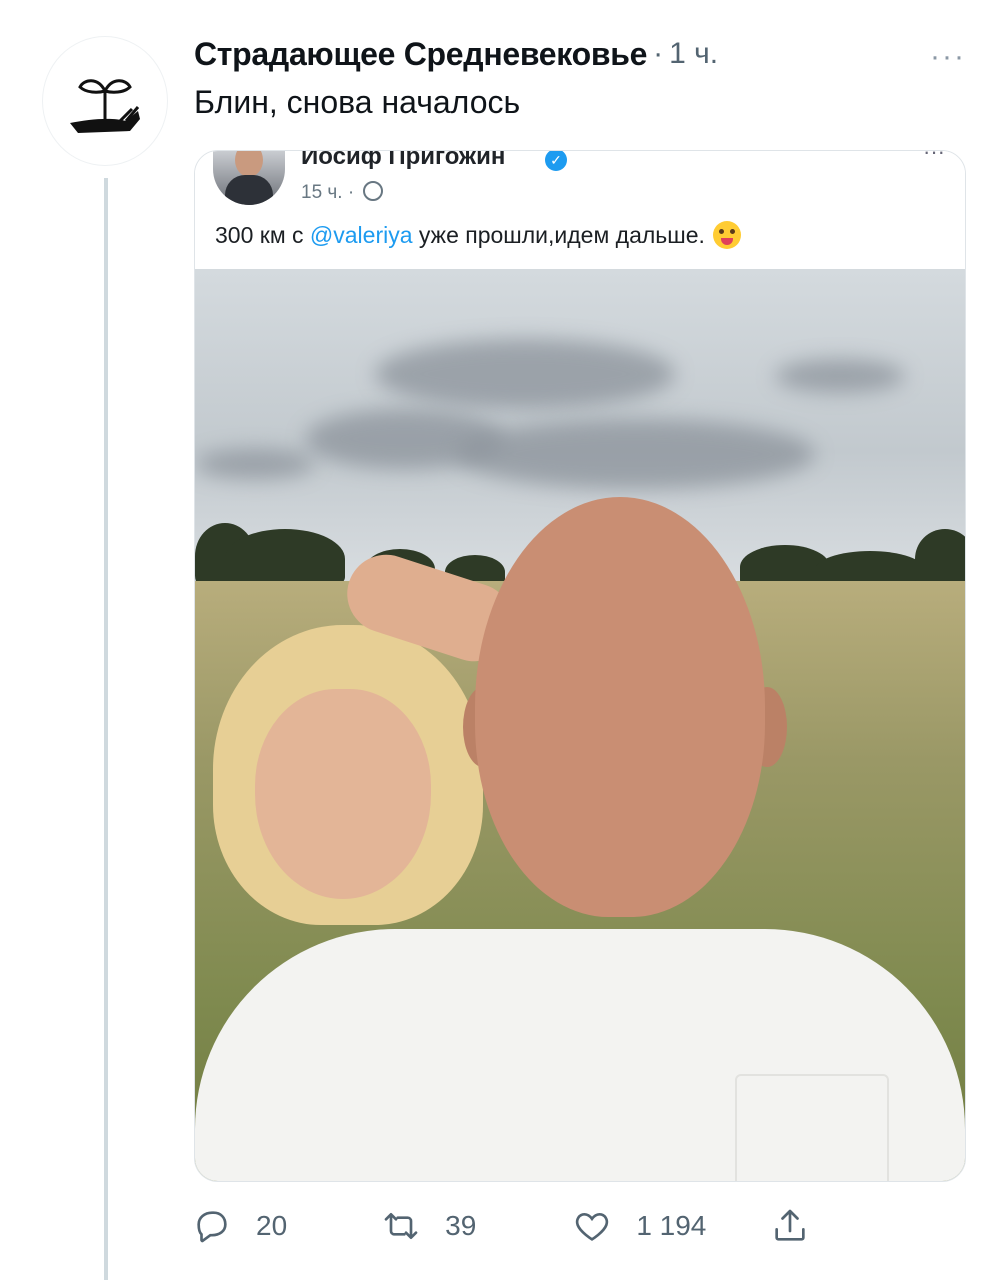  Describe the element at coordinates (361, 235) in the screenshot. I see `mention-link: @valeriya` at that location.